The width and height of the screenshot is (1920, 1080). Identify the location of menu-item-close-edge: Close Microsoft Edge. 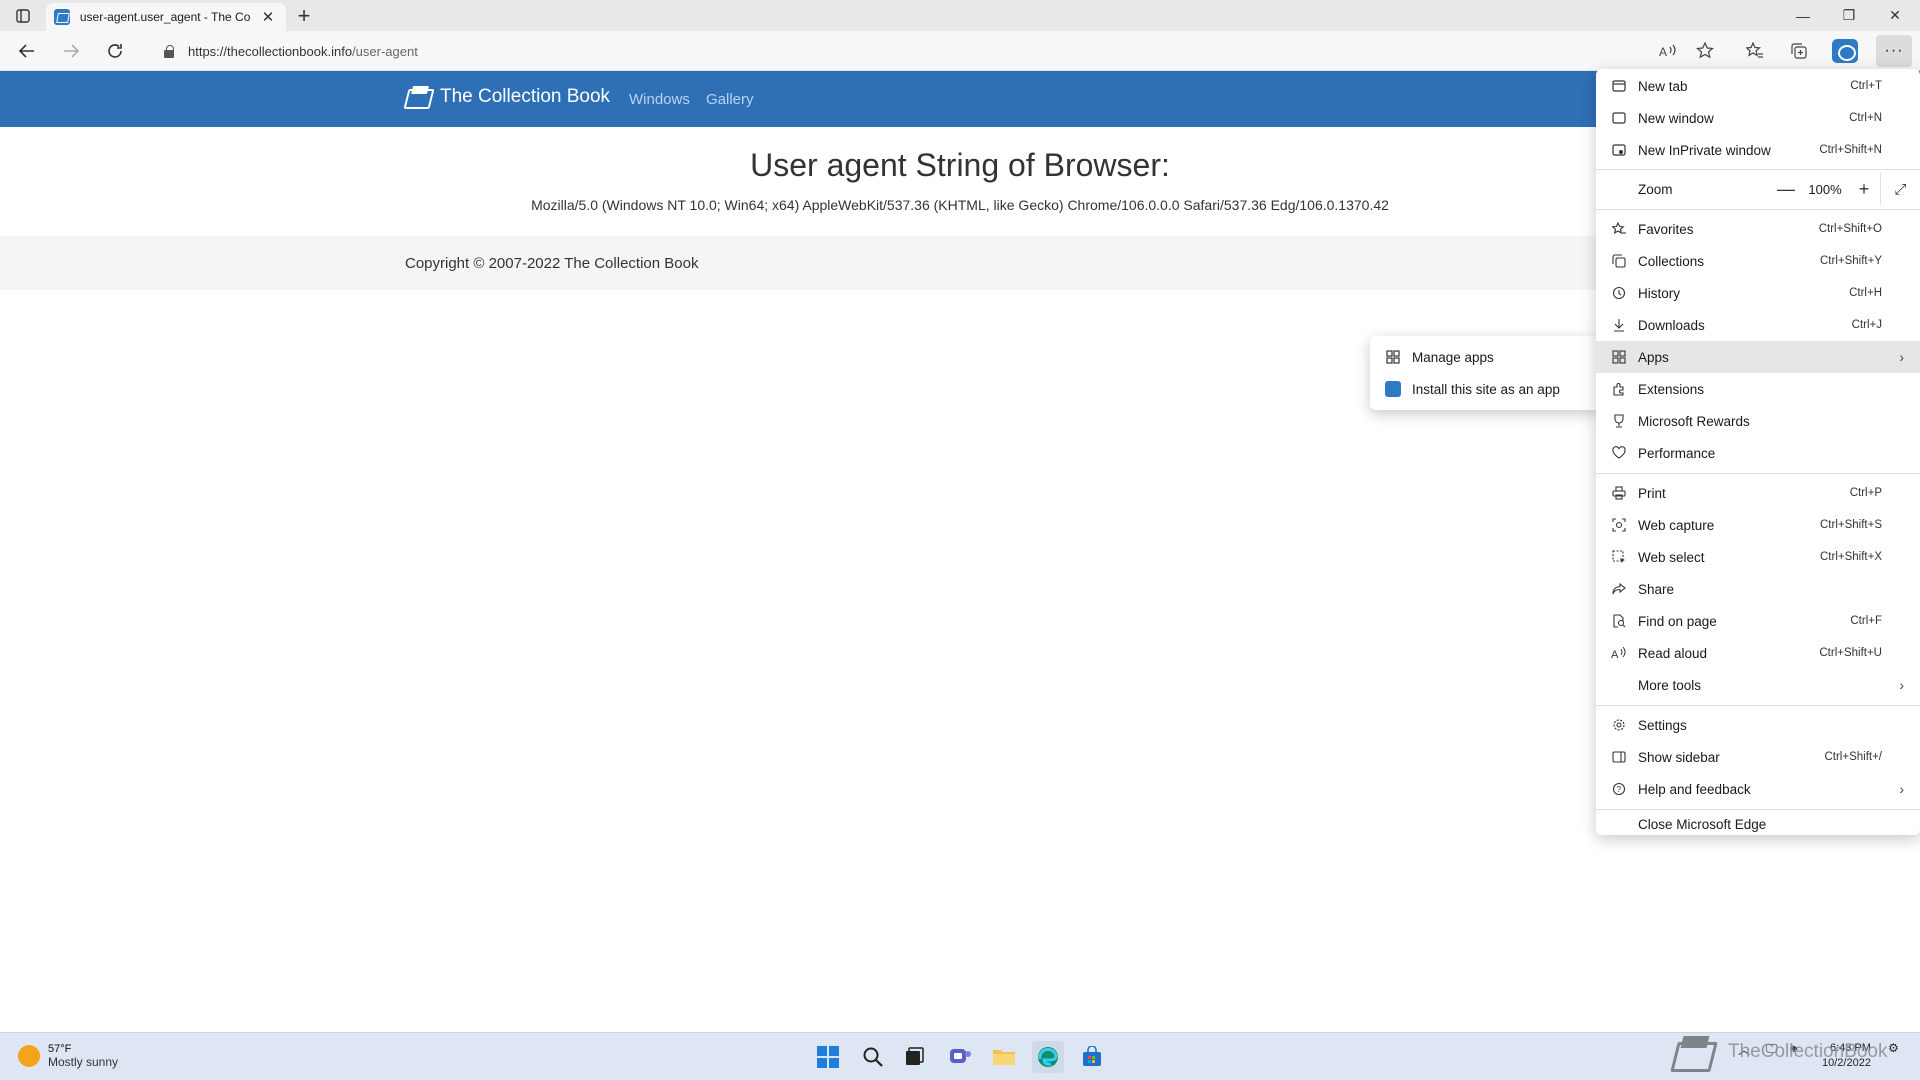
(1758, 824).